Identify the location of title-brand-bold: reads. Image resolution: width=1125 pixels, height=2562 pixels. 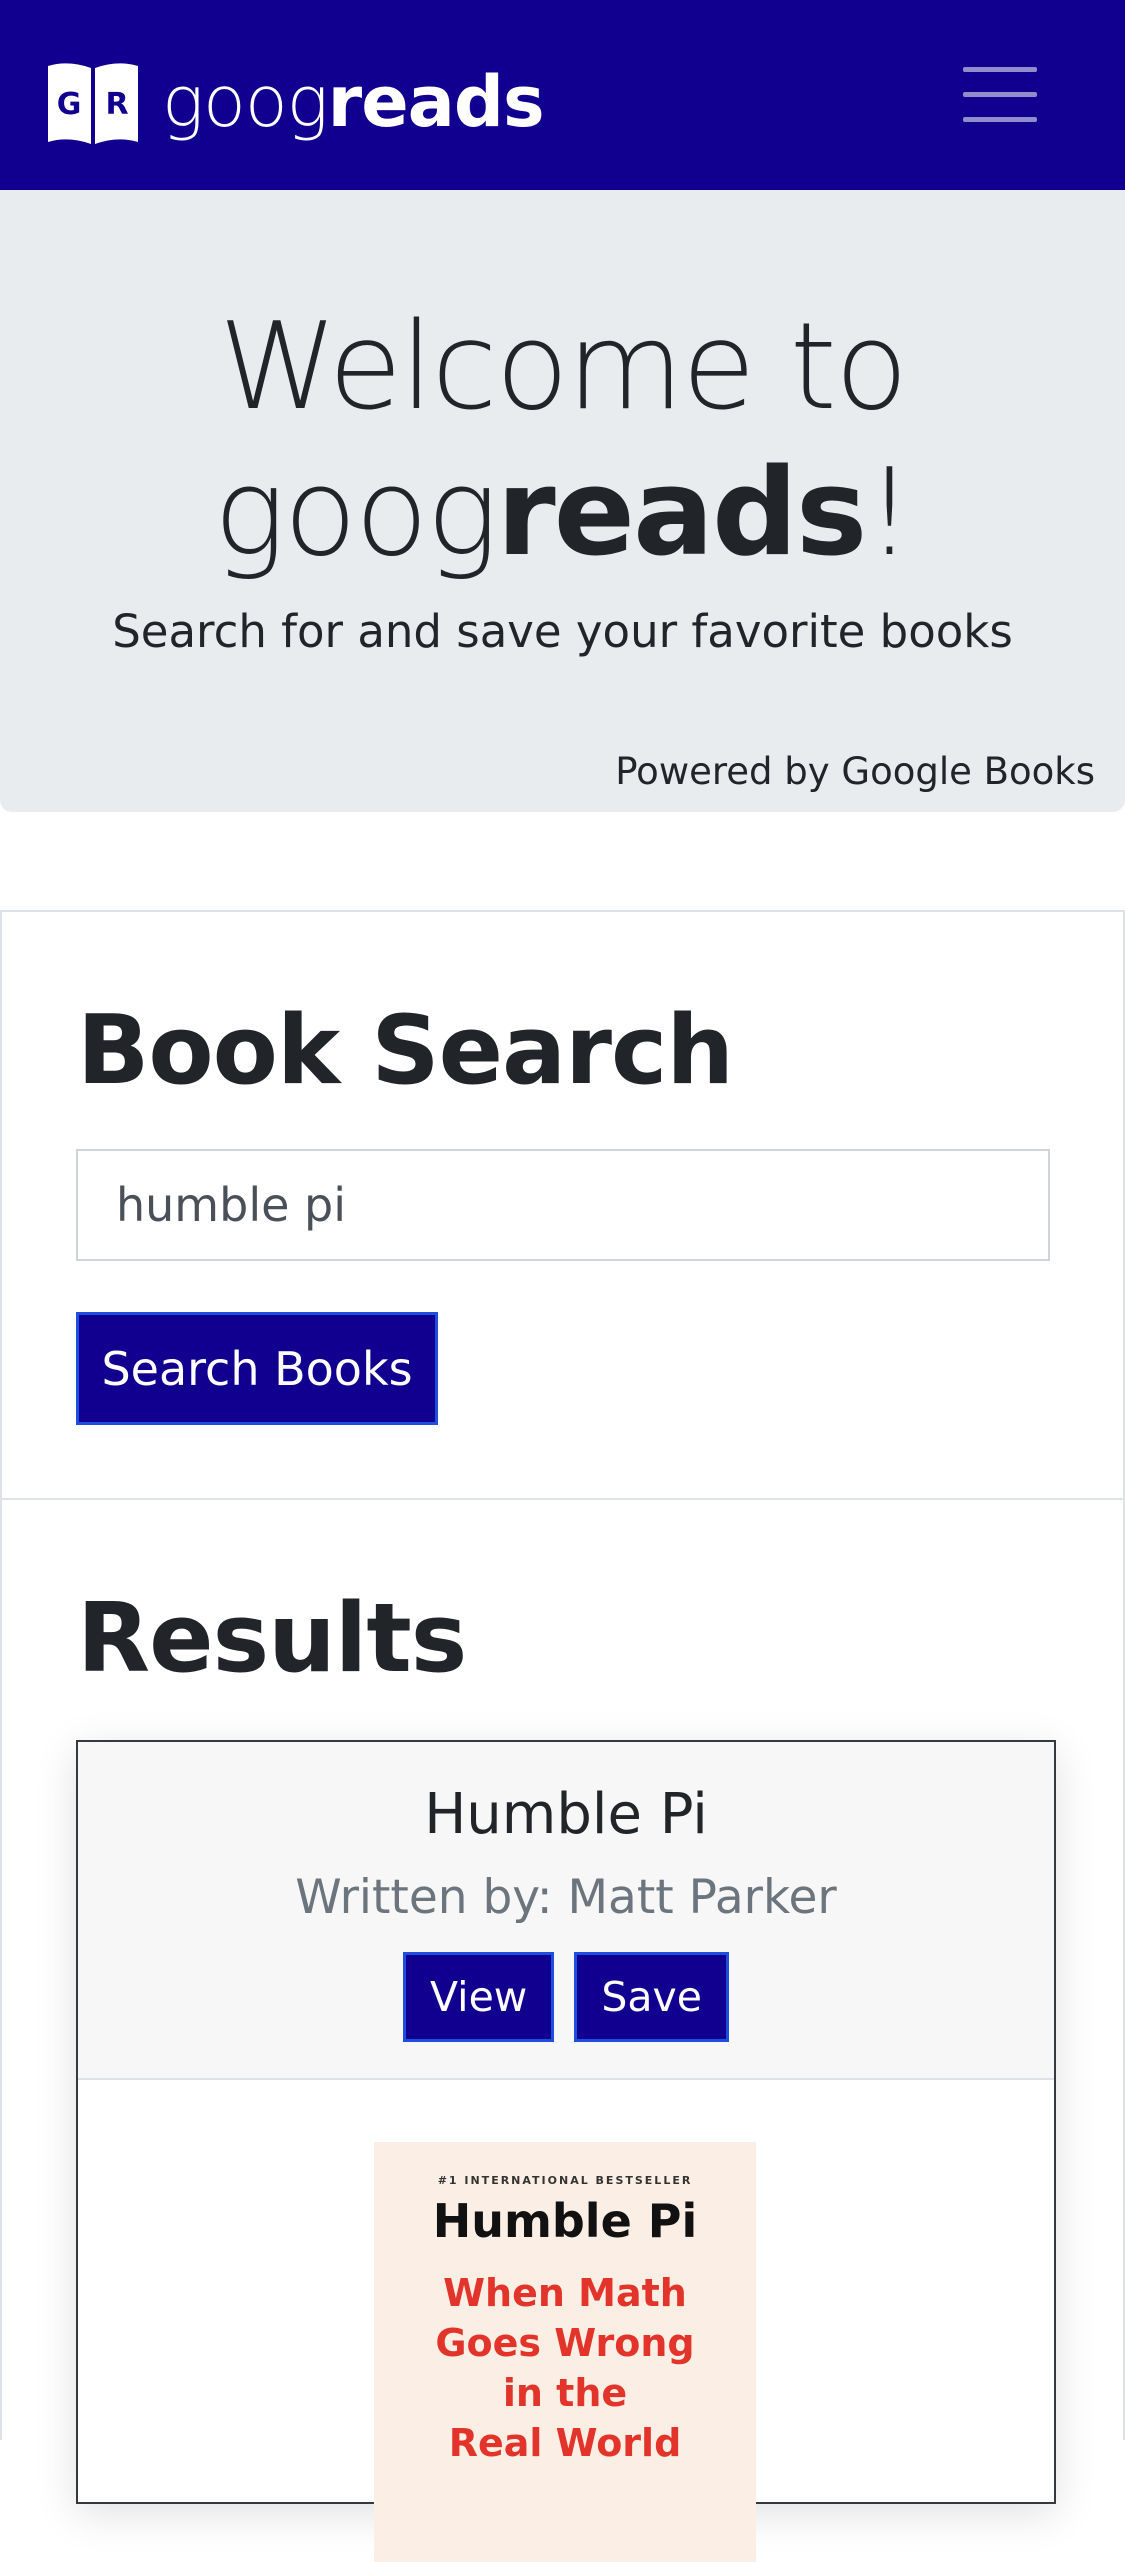
(681, 513).